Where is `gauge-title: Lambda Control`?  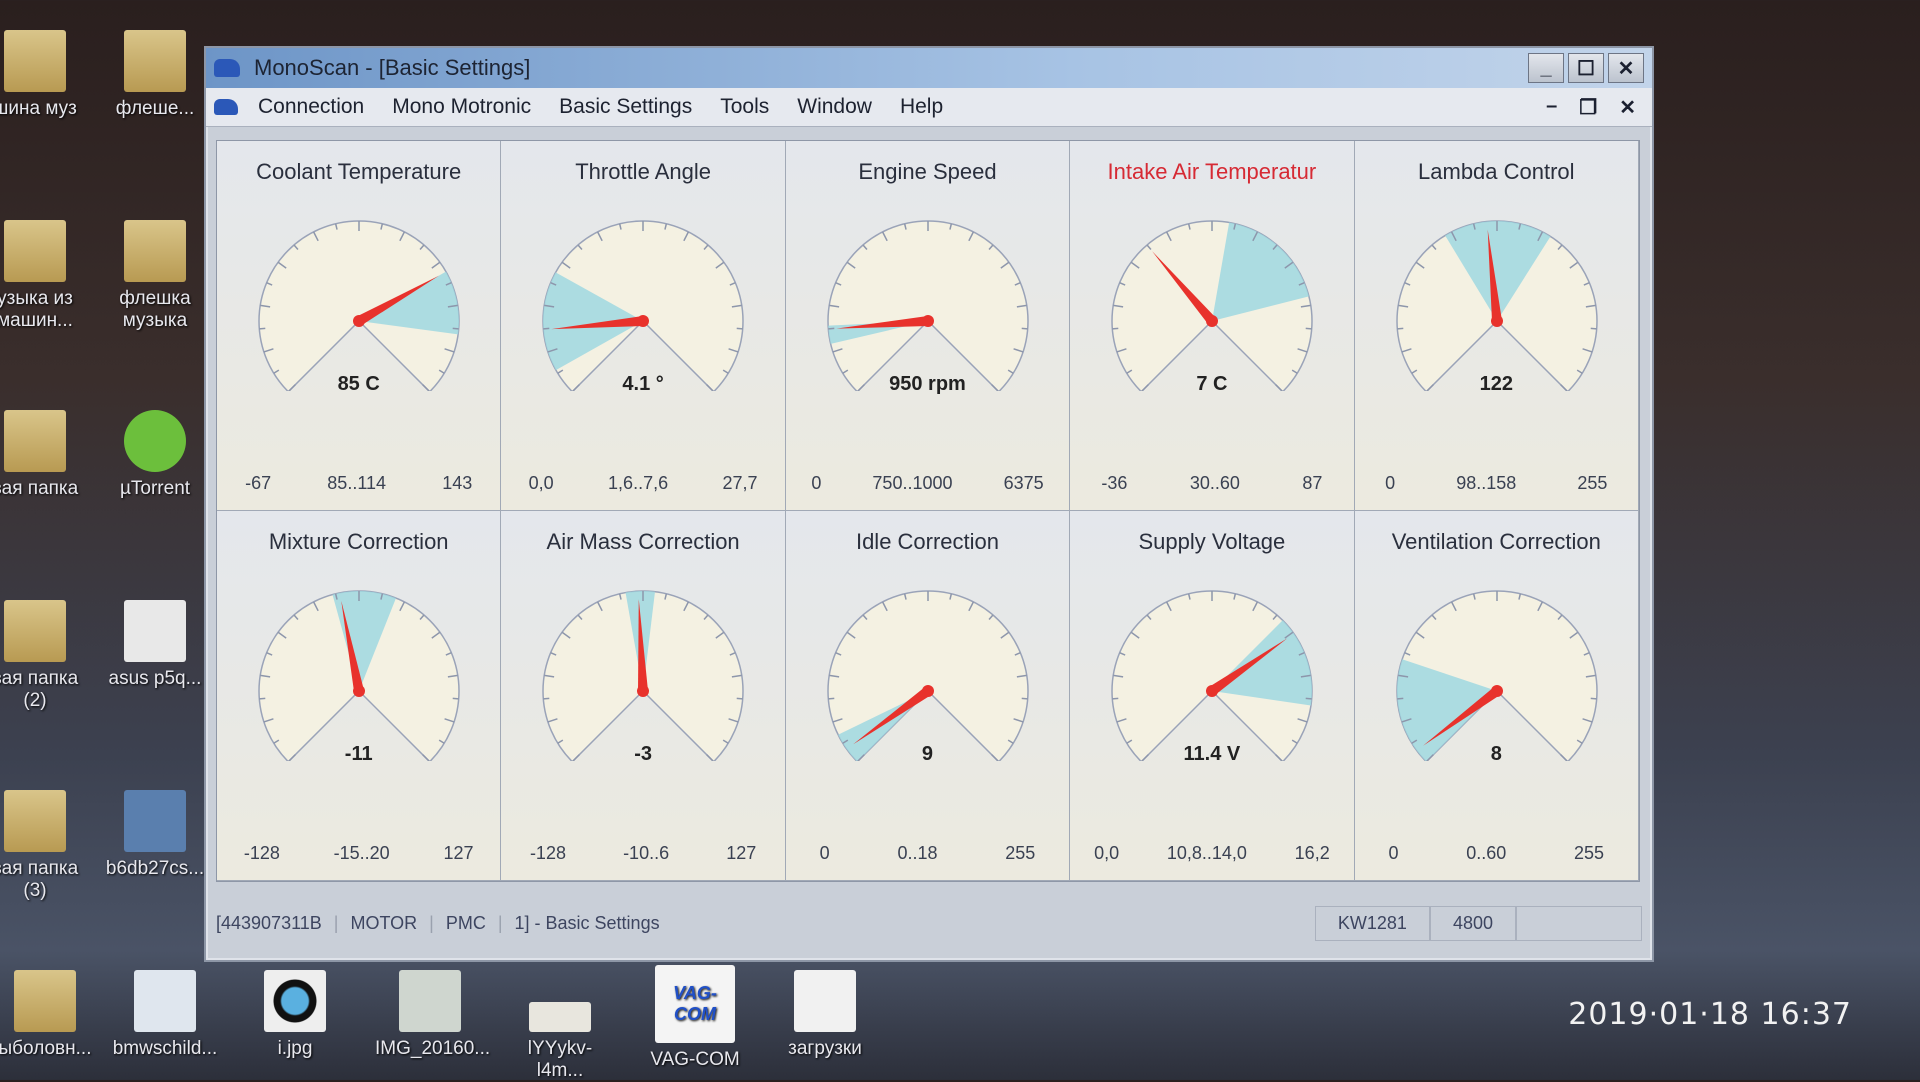
gauge-title: Lambda Control is located at coordinates (1496, 172).